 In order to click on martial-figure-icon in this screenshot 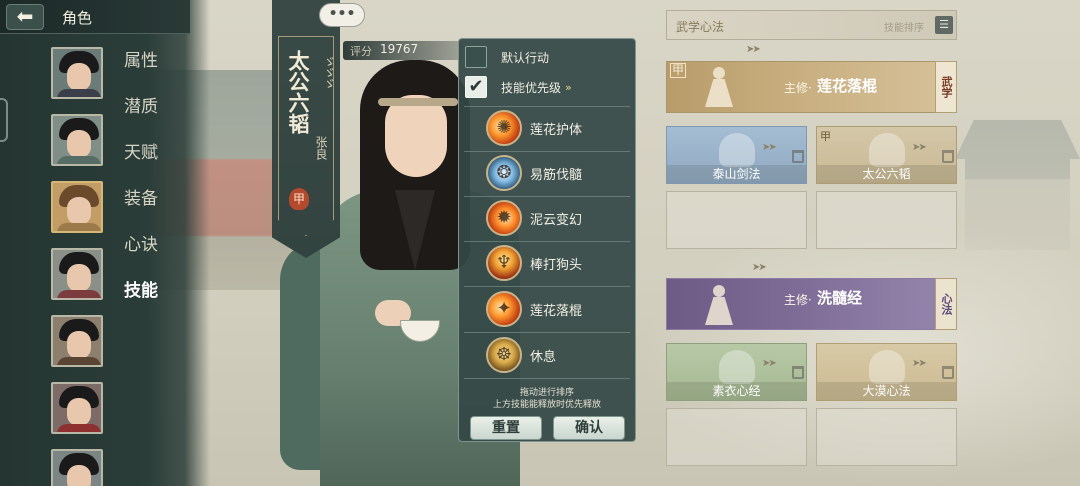, I will do `click(720, 87)`.